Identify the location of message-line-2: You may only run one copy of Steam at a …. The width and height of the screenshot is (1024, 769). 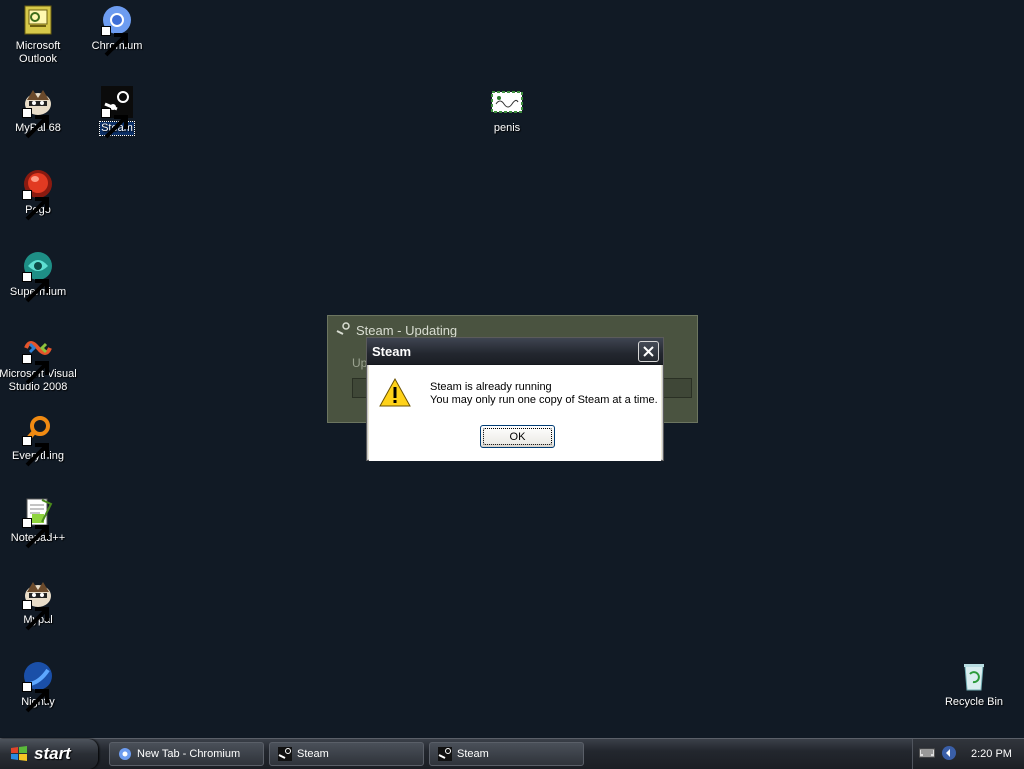
(544, 400).